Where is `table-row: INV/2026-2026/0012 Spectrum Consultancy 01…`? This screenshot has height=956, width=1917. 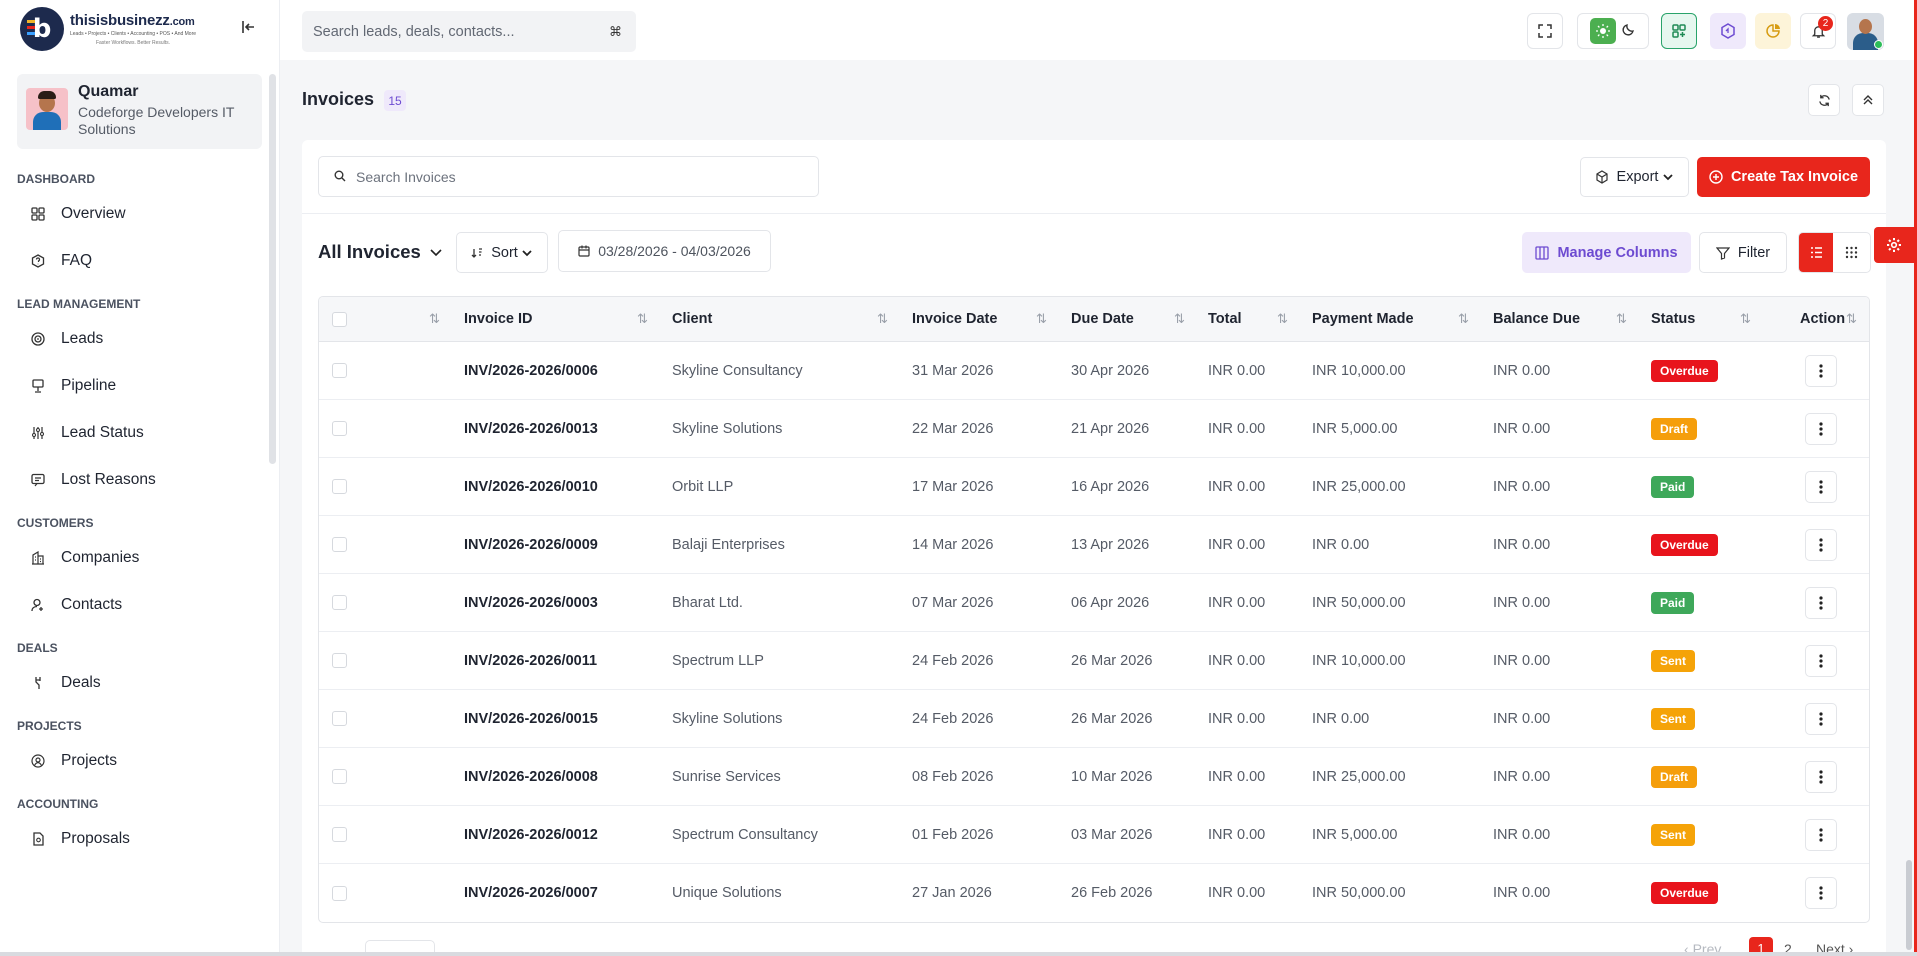 table-row: INV/2026-2026/0012 Spectrum Consultancy 01… is located at coordinates (1094, 835).